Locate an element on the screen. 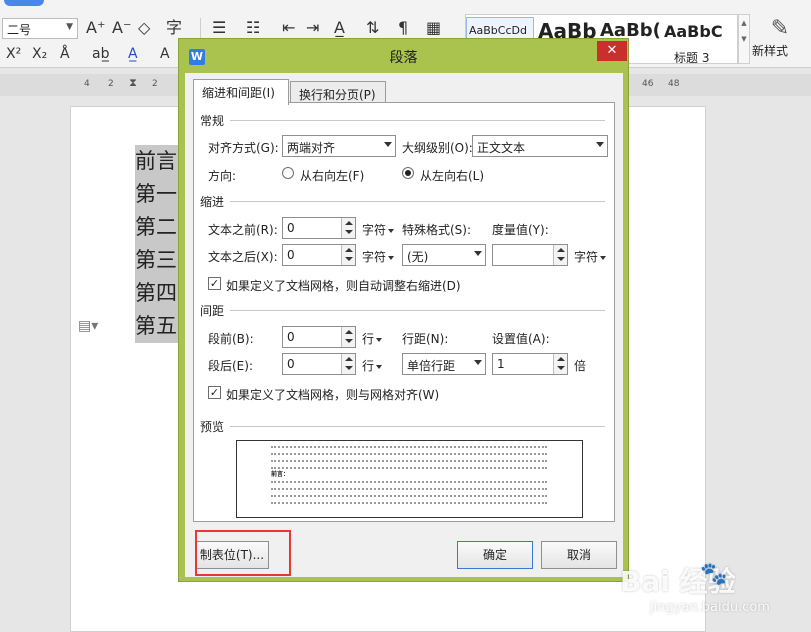 Image resolution: width=811 pixels, height=632 pixels. show-marks-icon: ¶ is located at coordinates (403, 28).